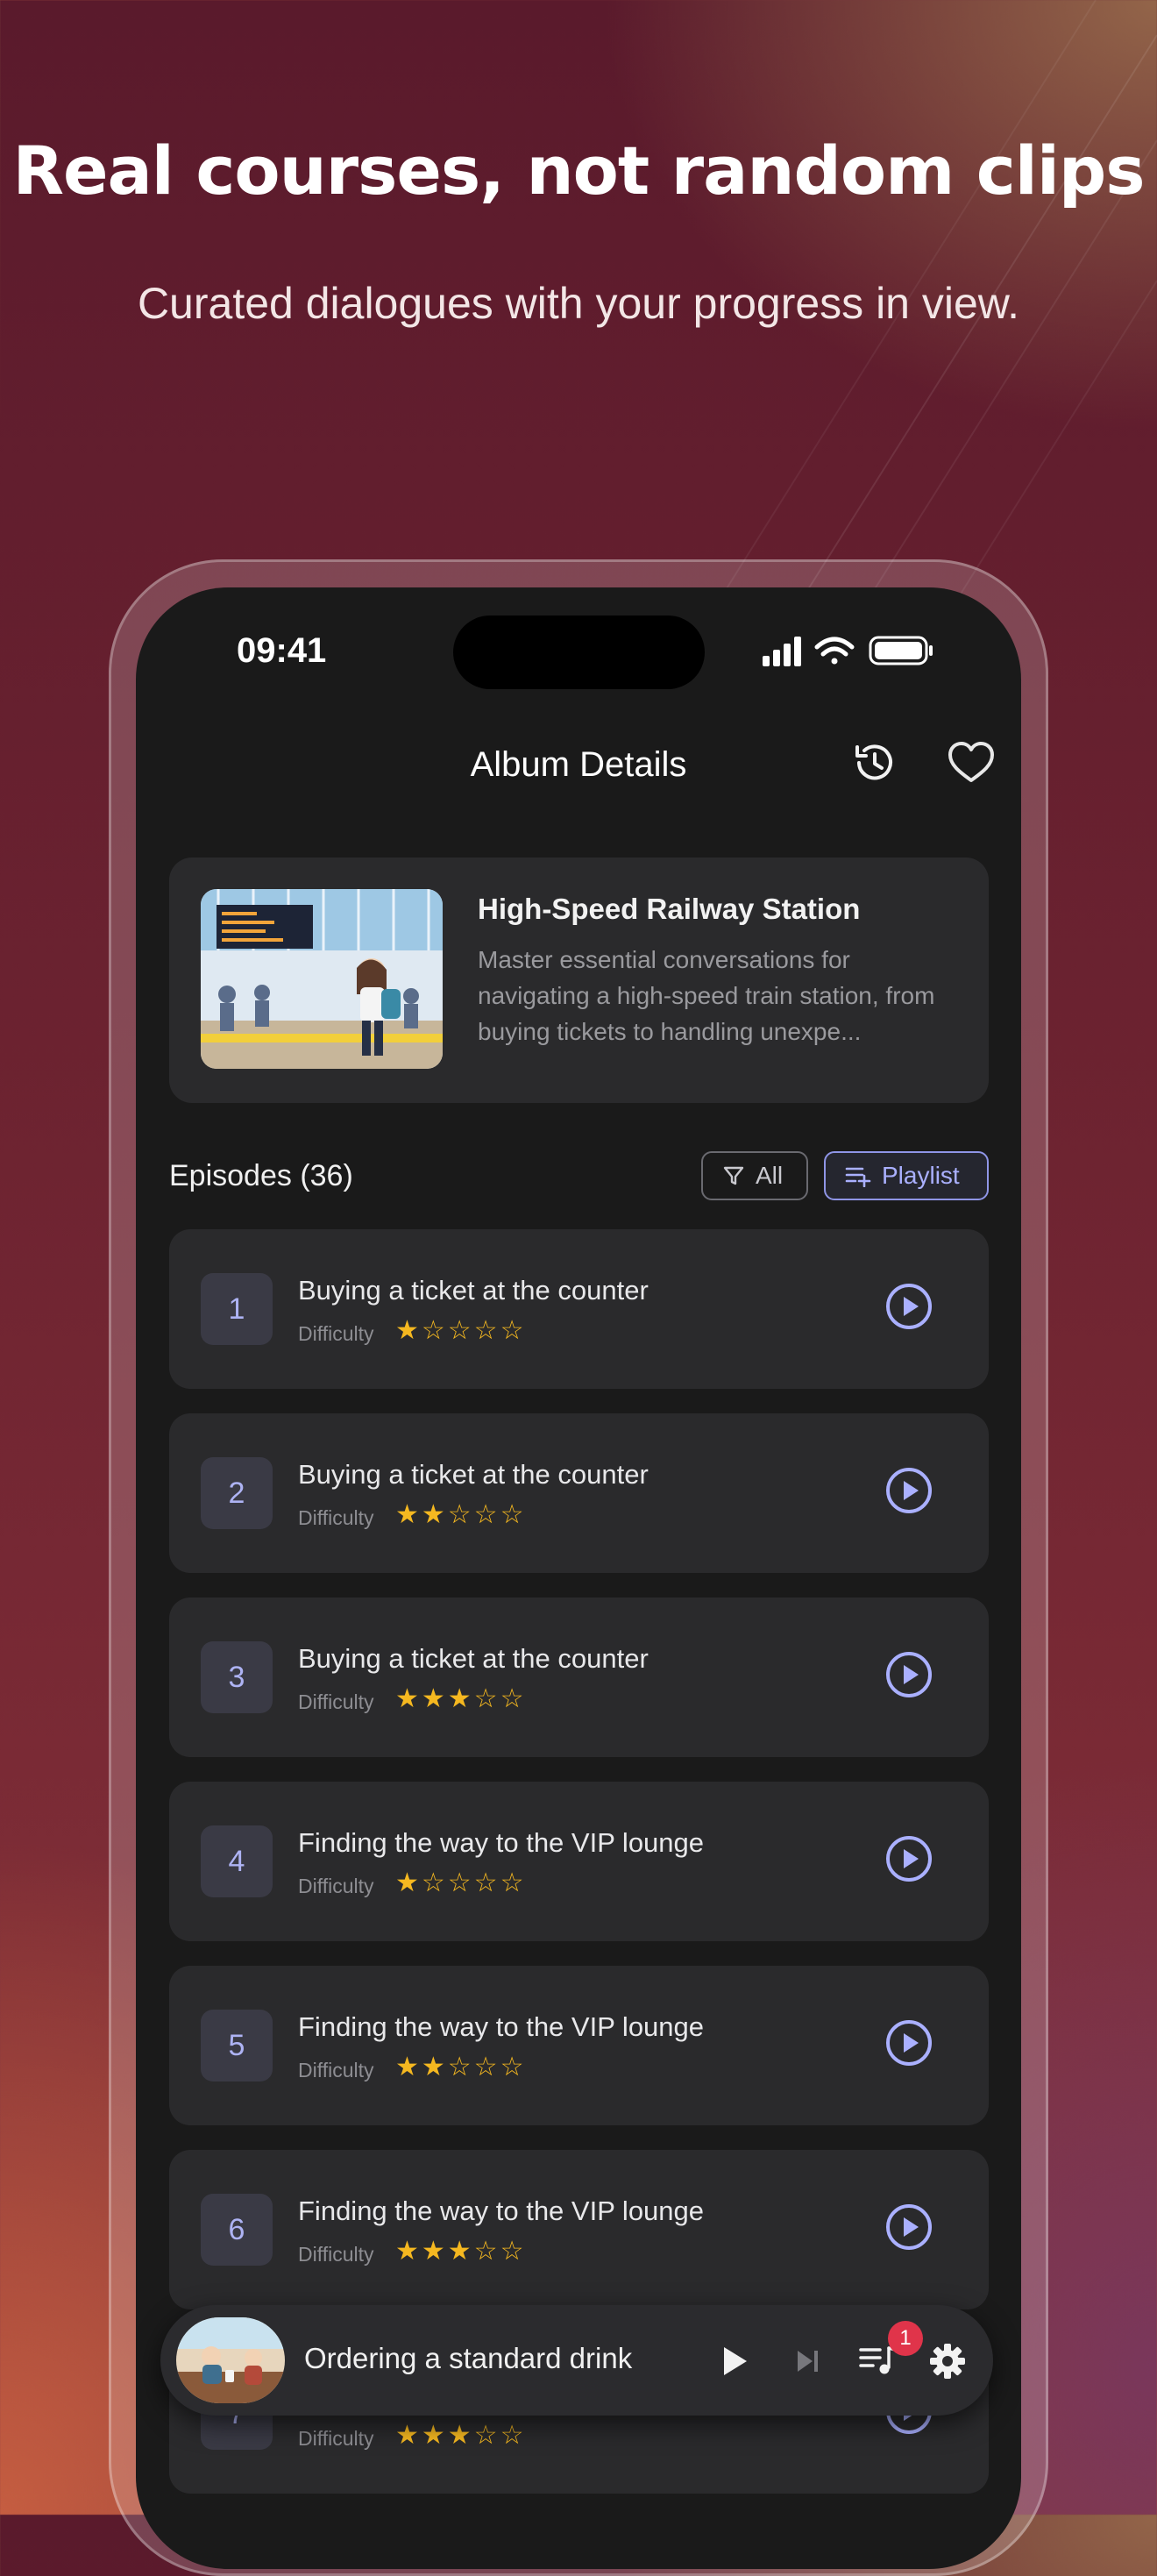  I want to click on status-icons, so click(848, 651).